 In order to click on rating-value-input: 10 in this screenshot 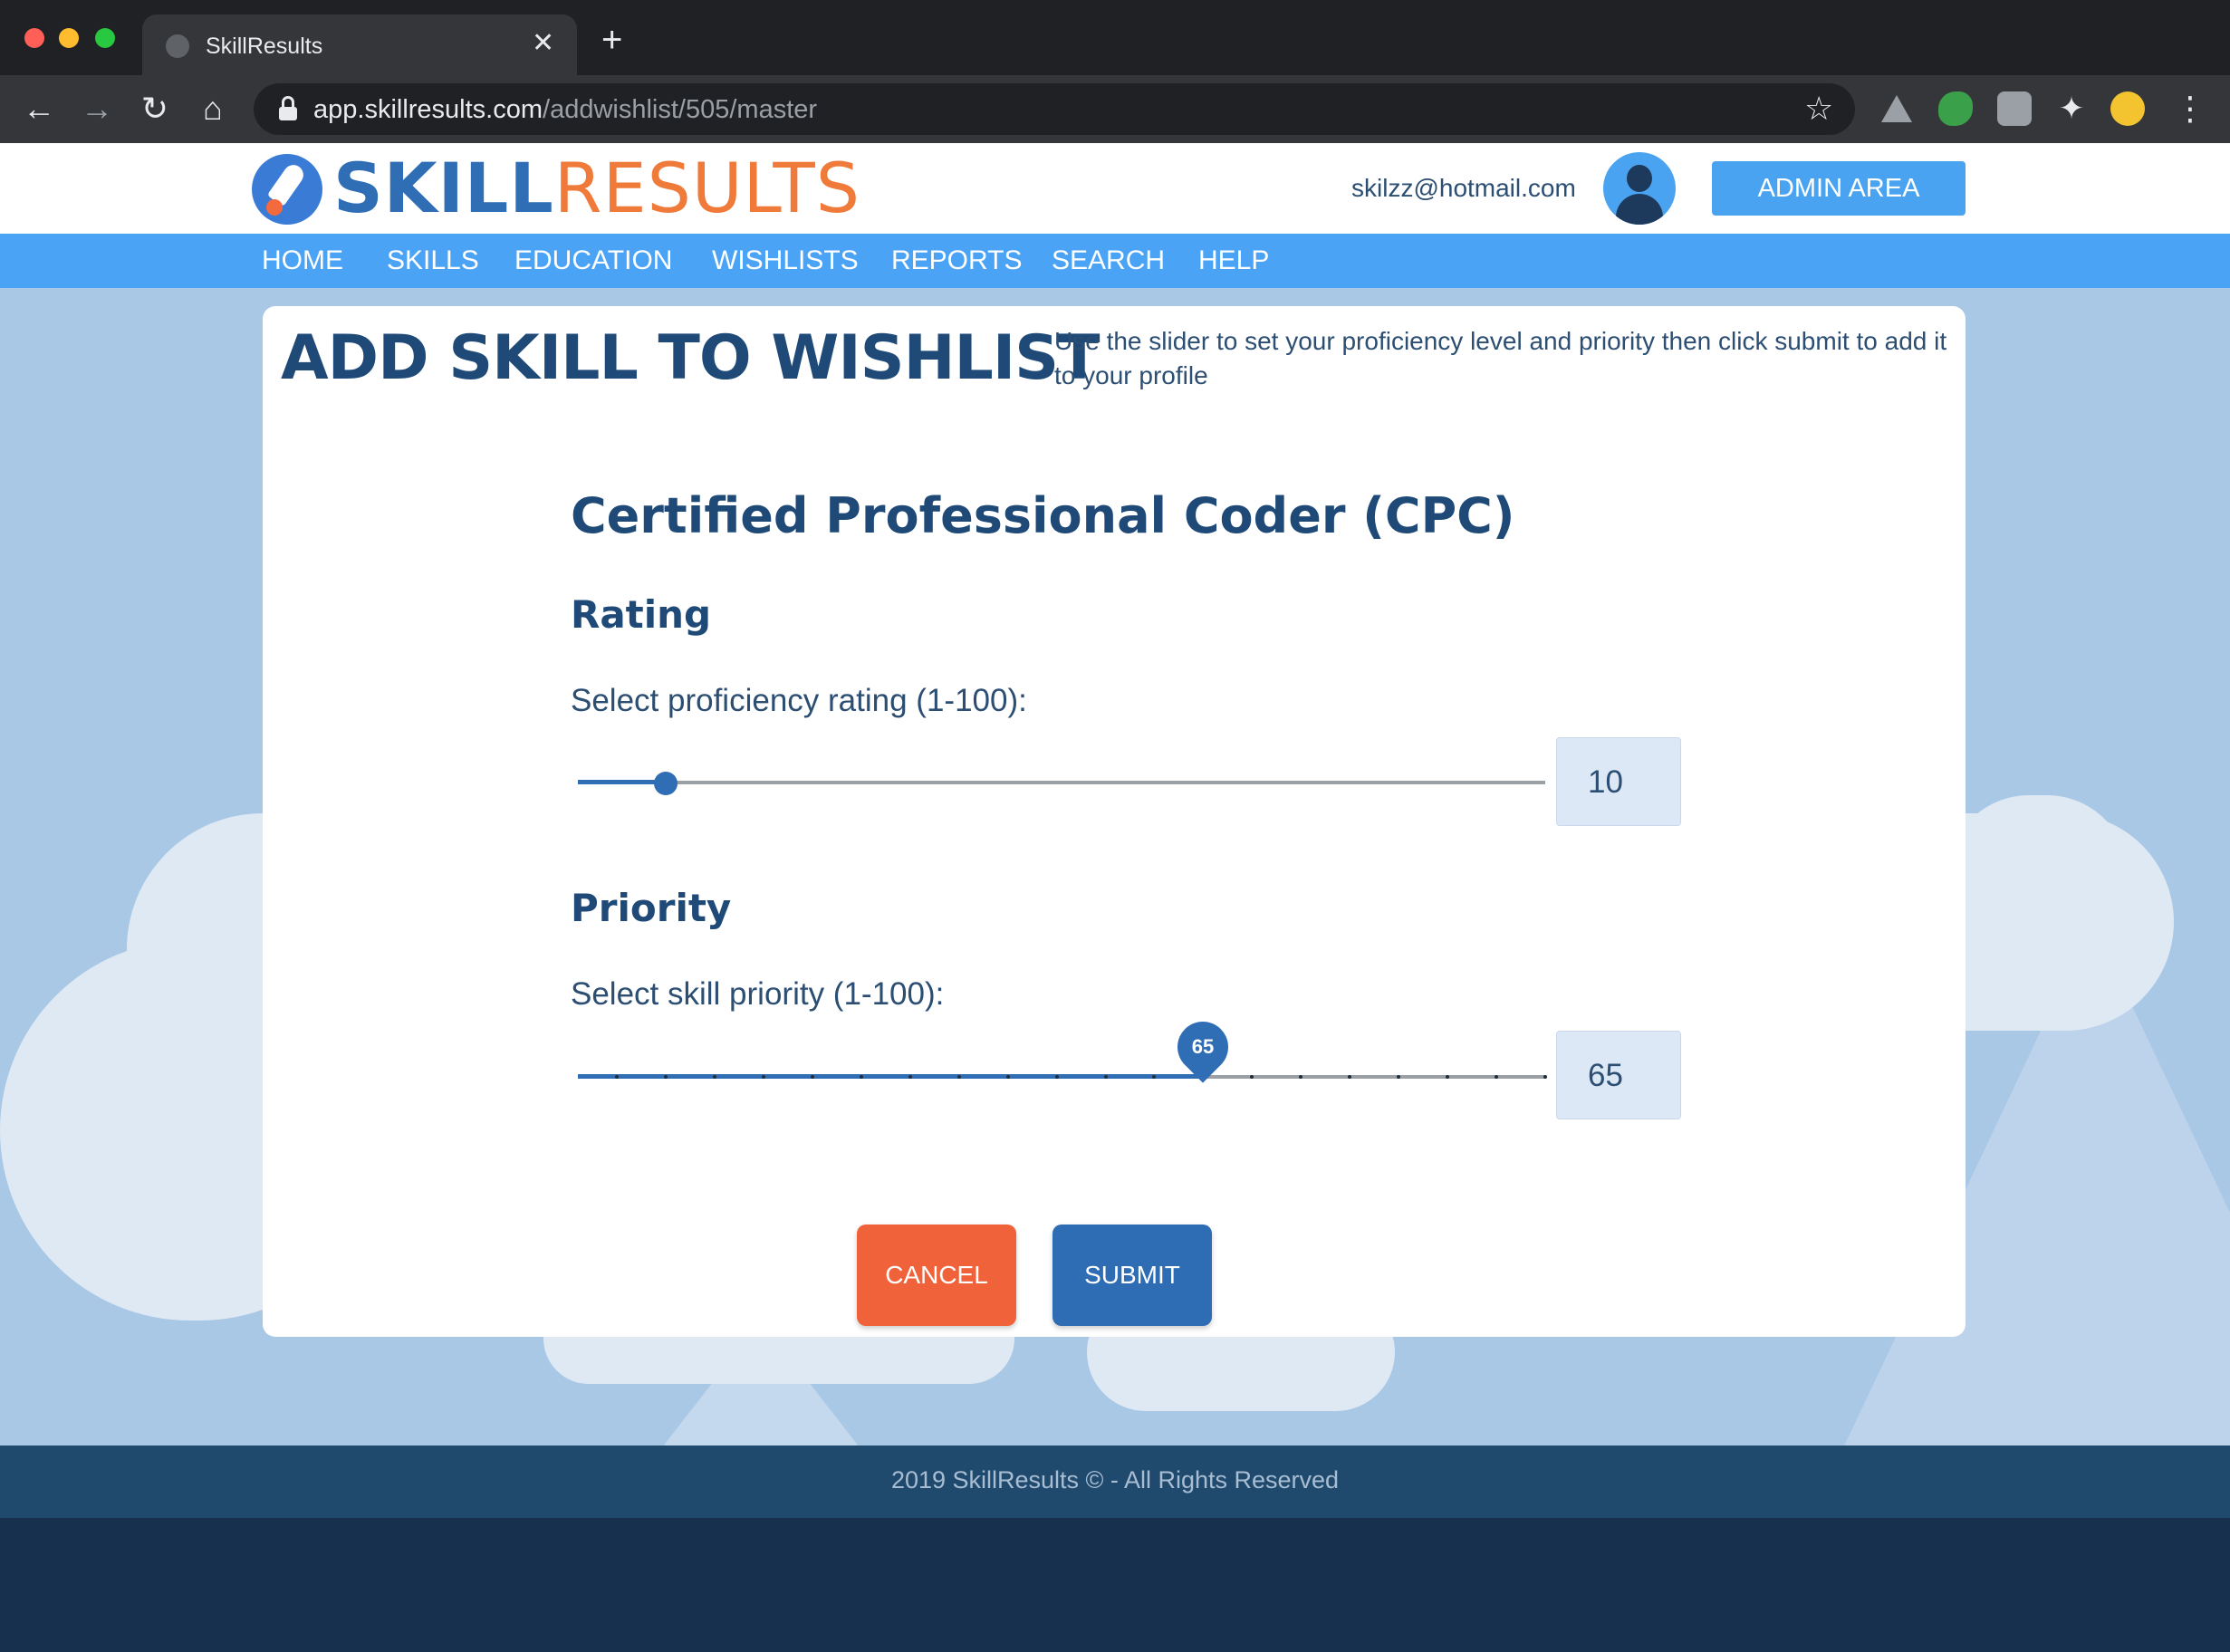, I will do `click(1618, 781)`.